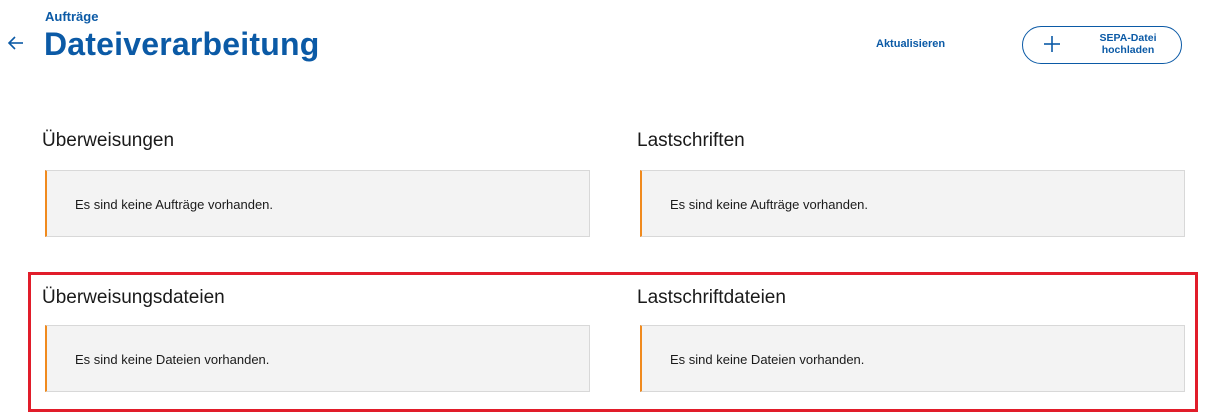 The height and width of the screenshot is (412, 1205). Describe the element at coordinates (910, 44) in the screenshot. I see `refresh-button: Aktualisieren` at that location.